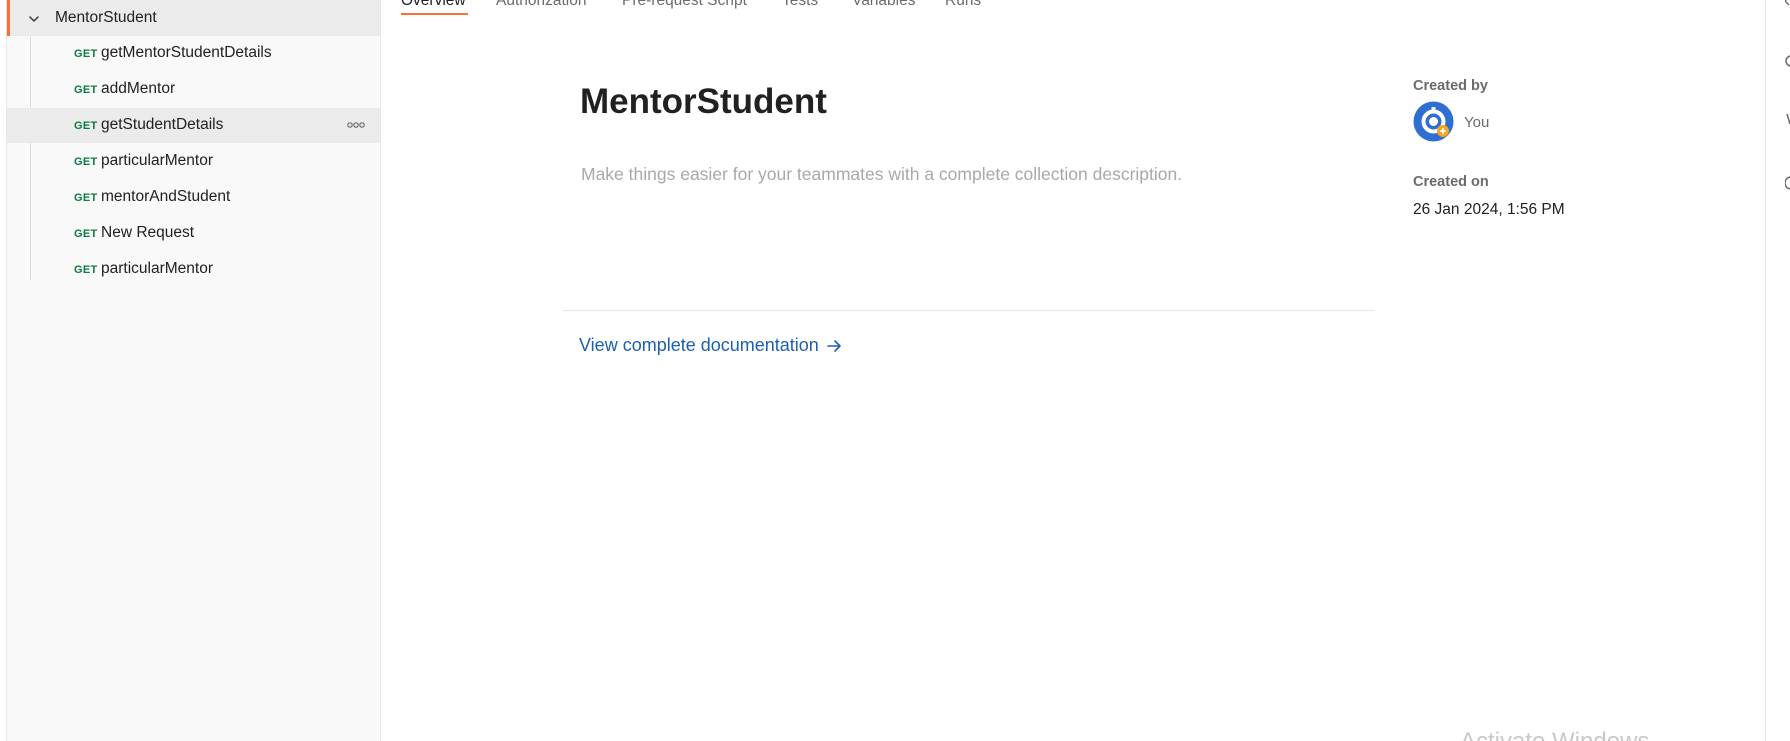  What do you see at coordinates (138, 88) in the screenshot?
I see `request-name: addMentor` at bounding box center [138, 88].